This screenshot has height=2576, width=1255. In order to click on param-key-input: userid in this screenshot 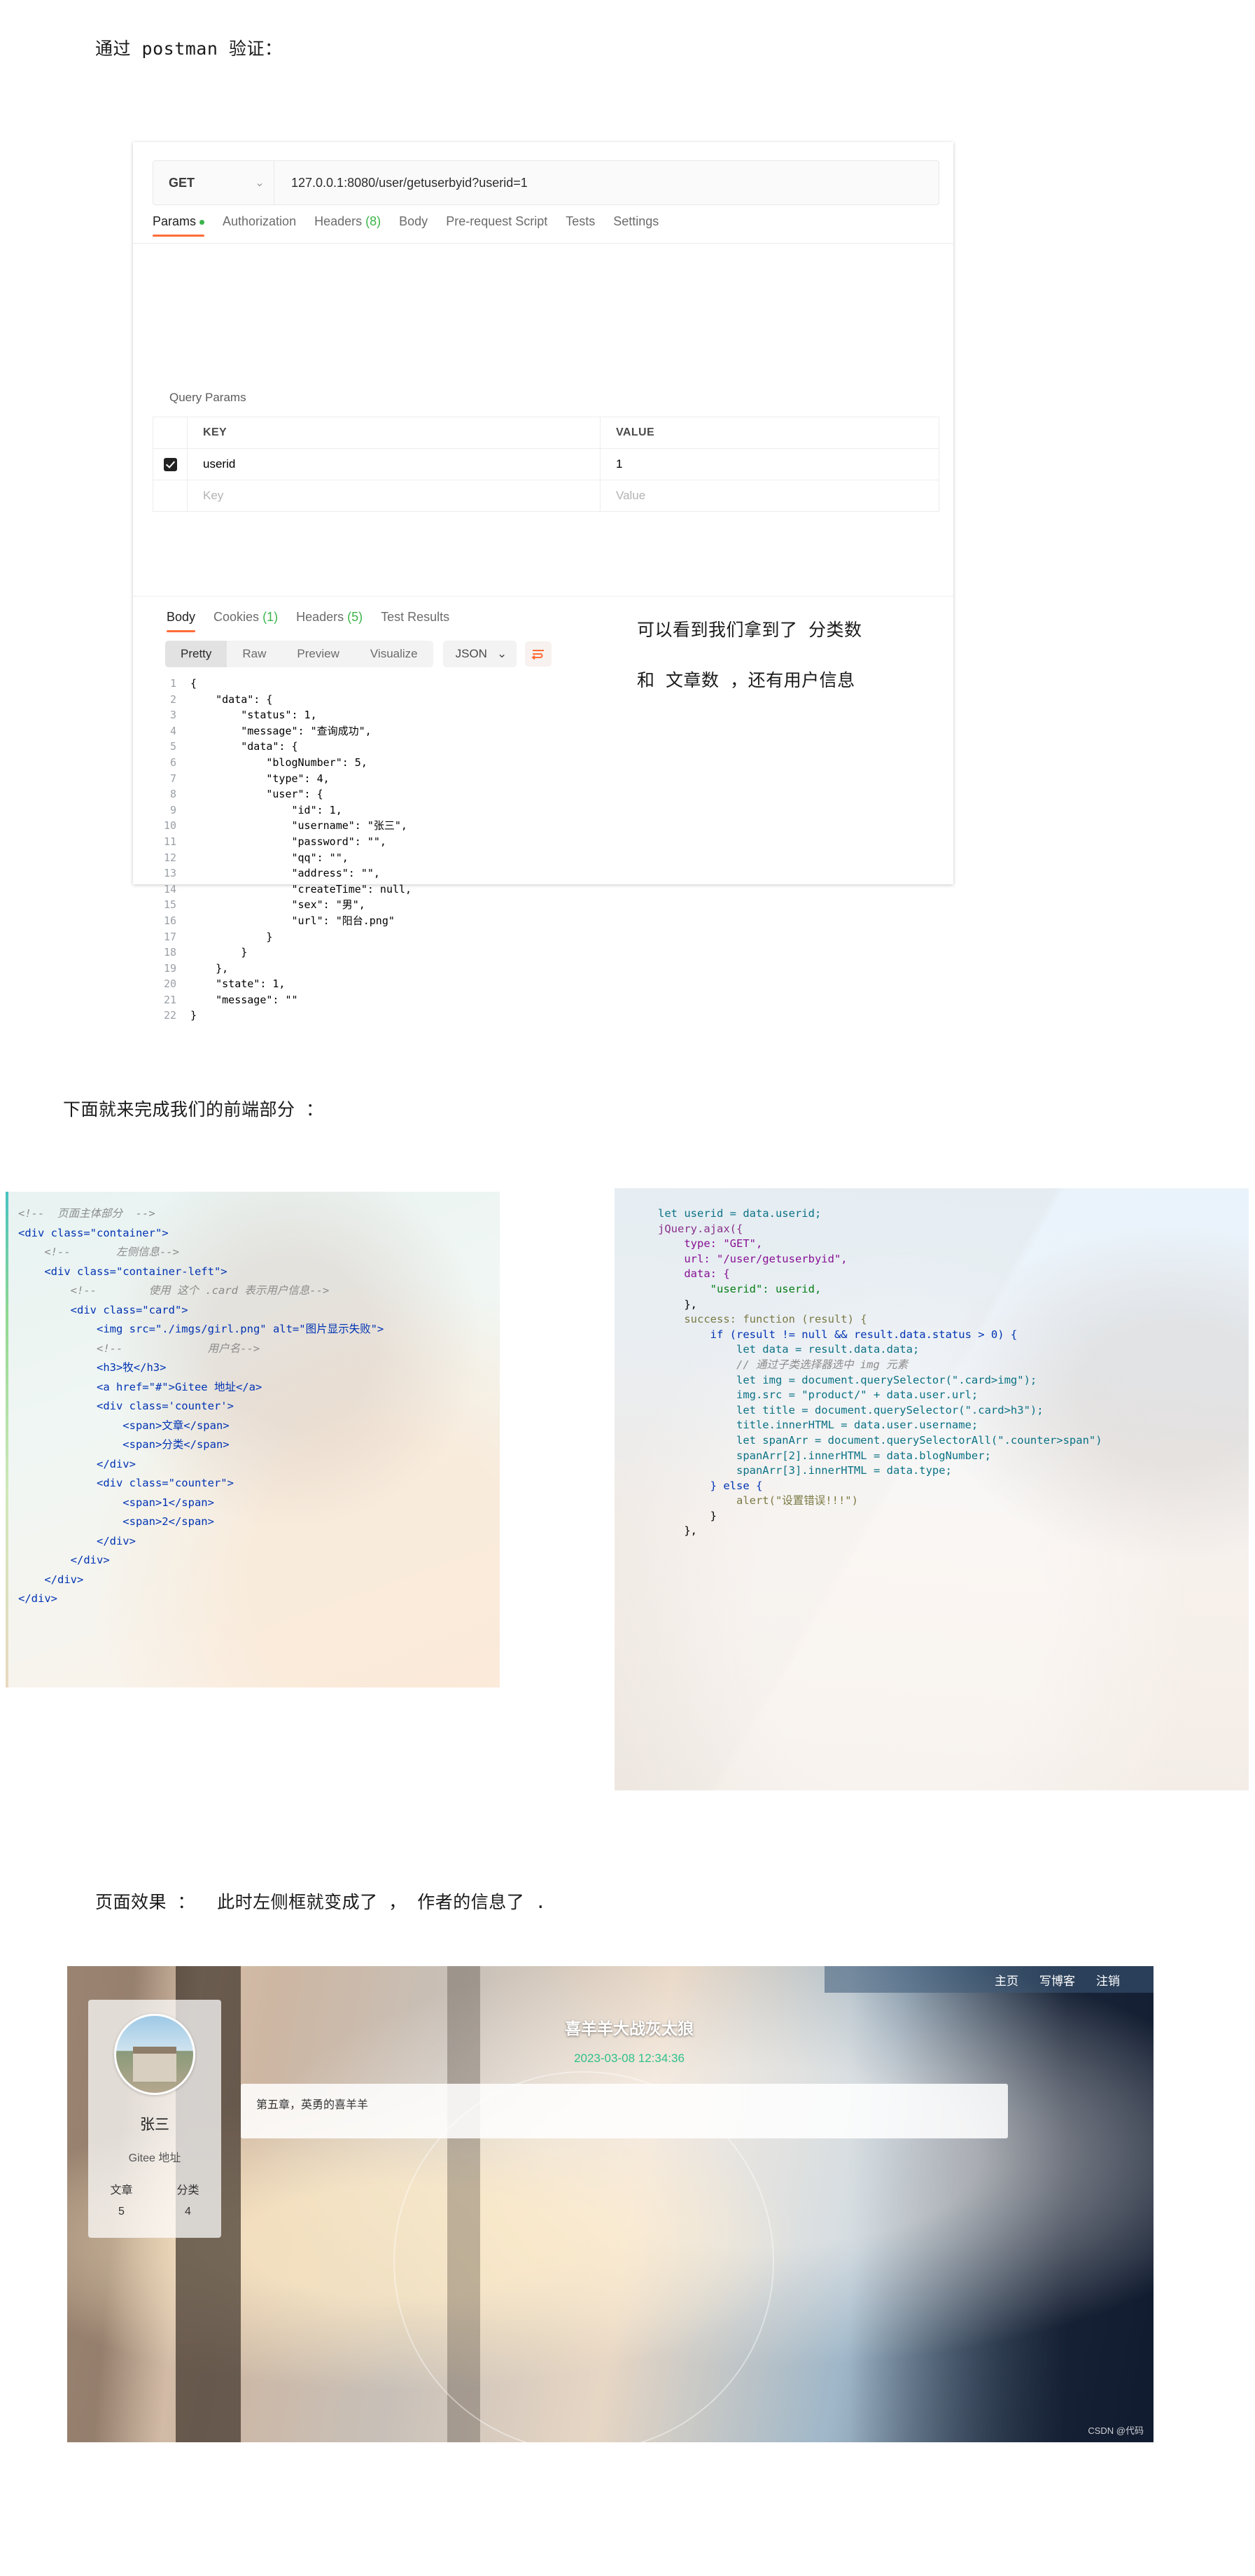, I will do `click(394, 464)`.